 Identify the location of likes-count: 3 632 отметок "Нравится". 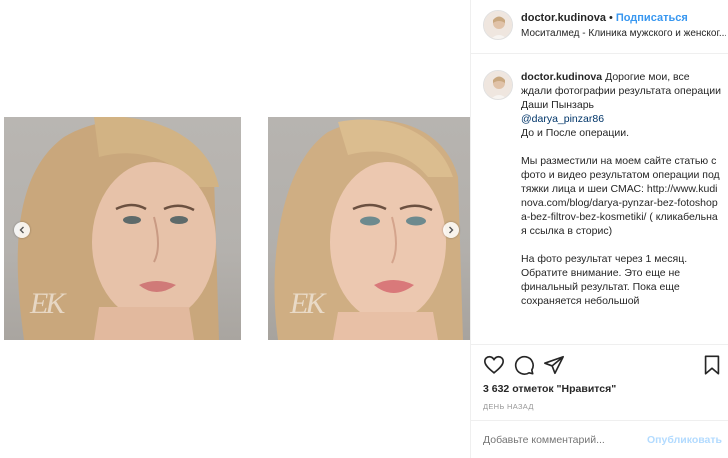
(549, 389).